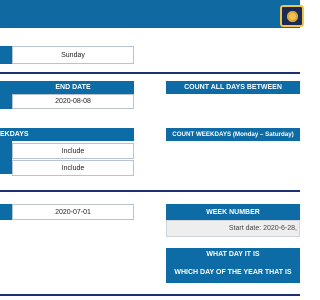 The width and height of the screenshot is (320, 300). I want to click on weekdays-header: EKDAYS, so click(67, 134).